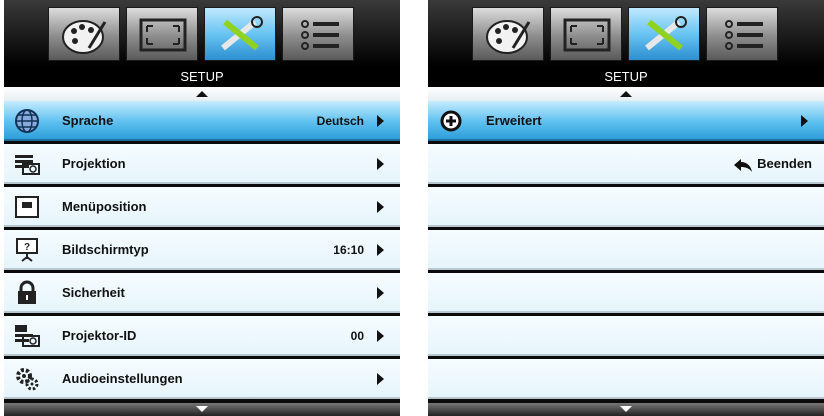  What do you see at coordinates (202, 121) in the screenshot?
I see `menu-item-sprache: Sprache Deutsch` at bounding box center [202, 121].